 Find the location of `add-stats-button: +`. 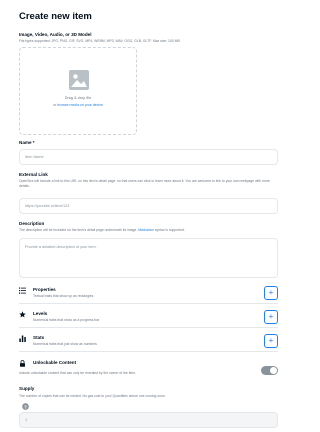

add-stats-button: + is located at coordinates (271, 341).